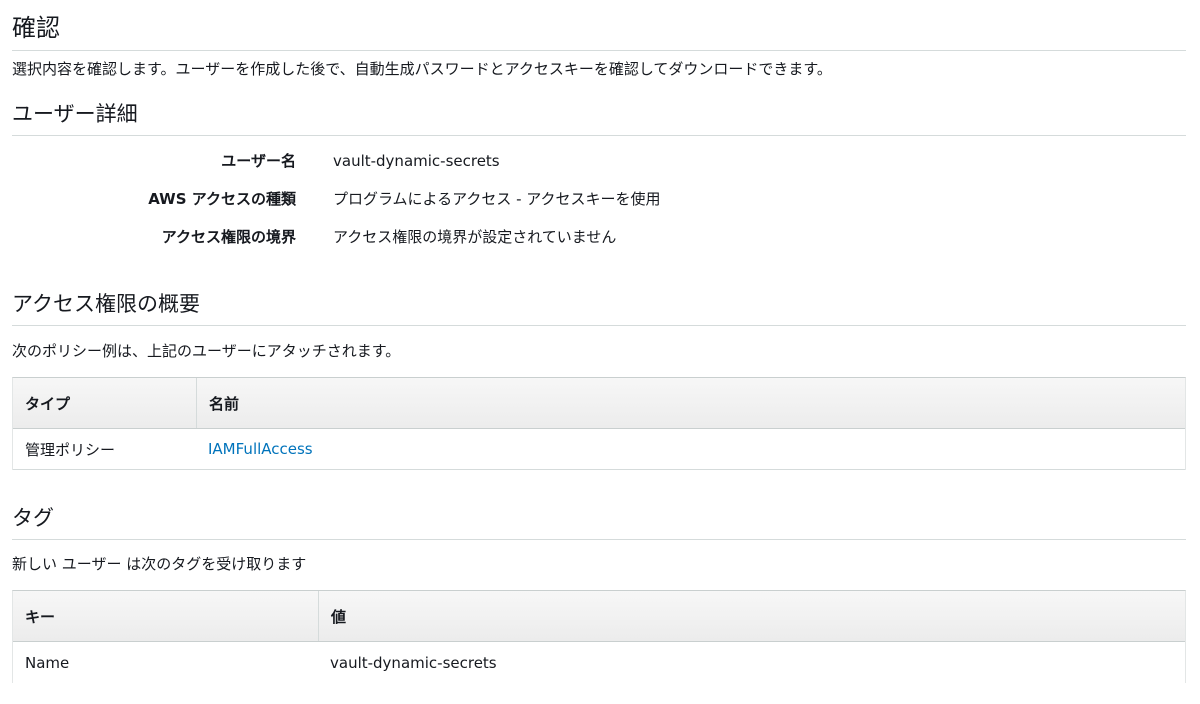 The height and width of the screenshot is (704, 1200). I want to click on detail-value-permissions-boundary: アクセス権限の境界が設定されていません, so click(475, 237).